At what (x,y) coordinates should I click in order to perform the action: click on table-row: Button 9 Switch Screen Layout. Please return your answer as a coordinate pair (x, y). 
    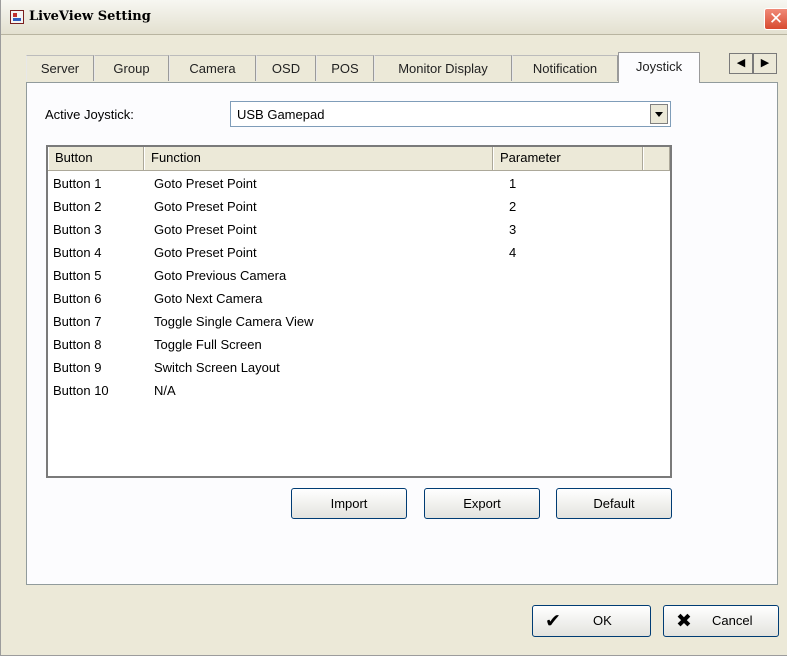
    Looking at the image, I should click on (358, 367).